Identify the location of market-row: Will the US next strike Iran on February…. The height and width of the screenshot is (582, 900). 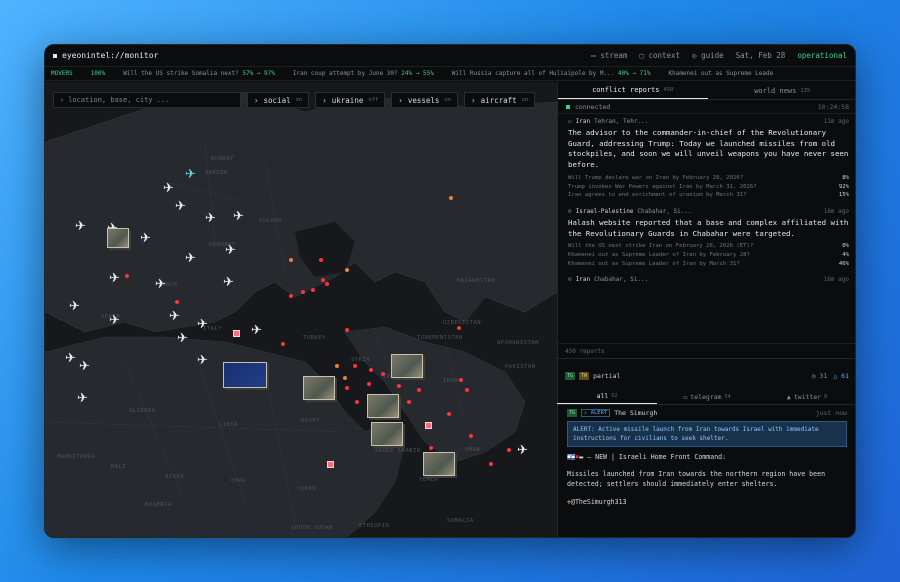
(708, 246).